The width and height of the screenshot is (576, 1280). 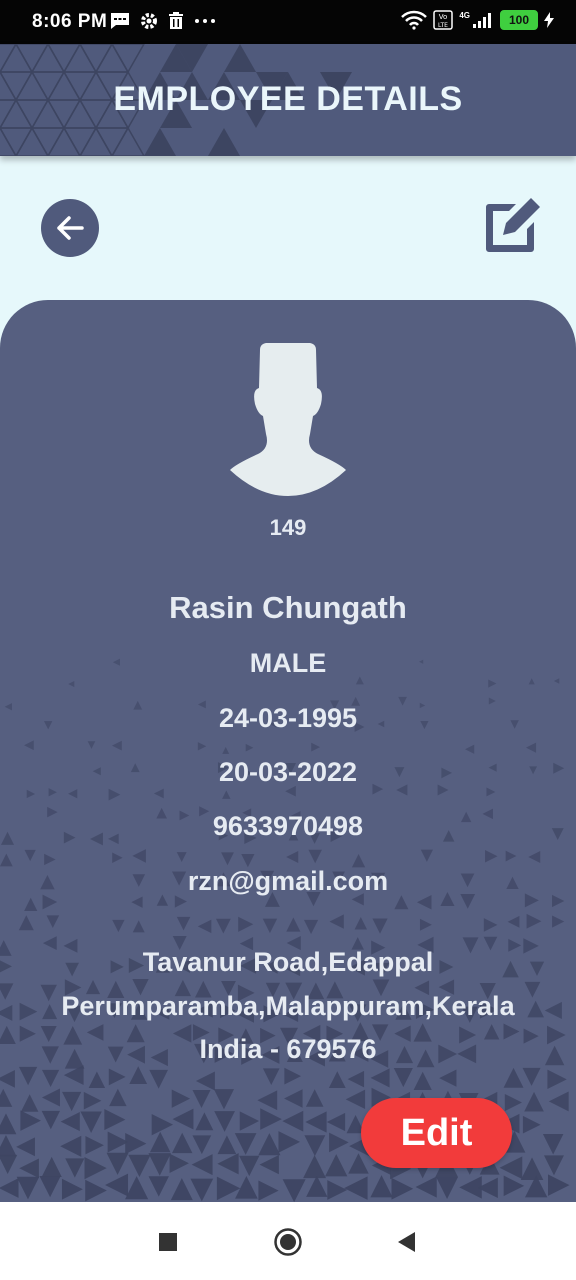 I want to click on home-button, so click(x=288, y=1242).